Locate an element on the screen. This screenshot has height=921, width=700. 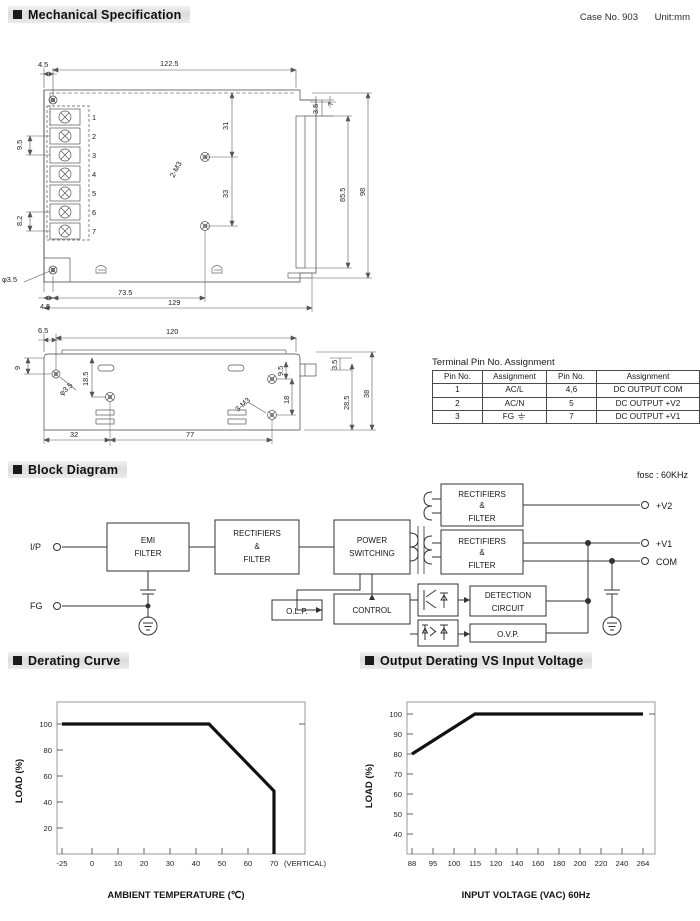
section-title-text: Output Derating VS Input Voltage is located at coordinates (482, 660).